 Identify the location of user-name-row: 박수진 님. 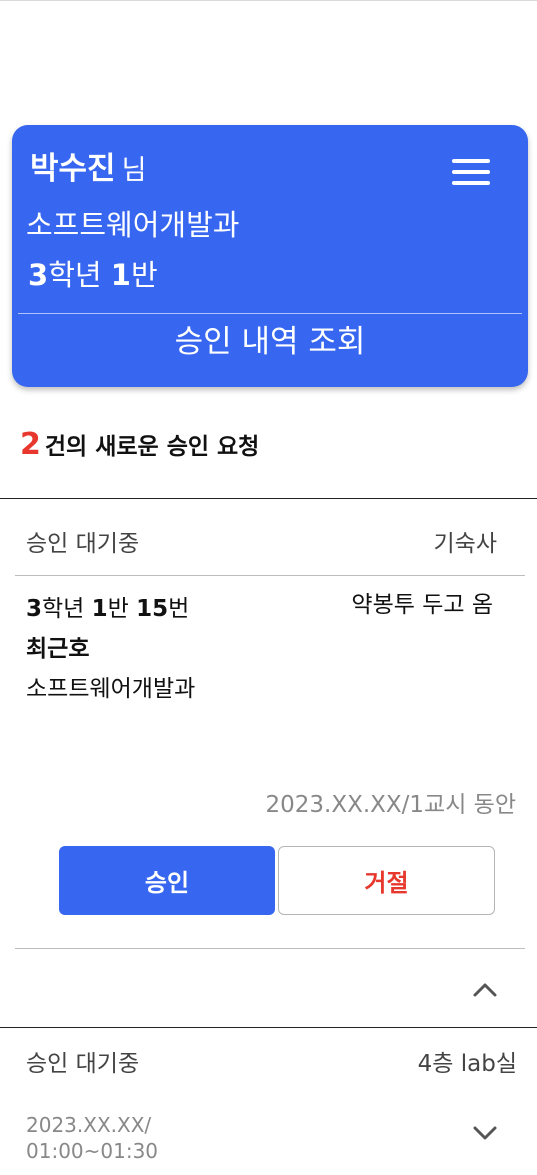
(88, 170).